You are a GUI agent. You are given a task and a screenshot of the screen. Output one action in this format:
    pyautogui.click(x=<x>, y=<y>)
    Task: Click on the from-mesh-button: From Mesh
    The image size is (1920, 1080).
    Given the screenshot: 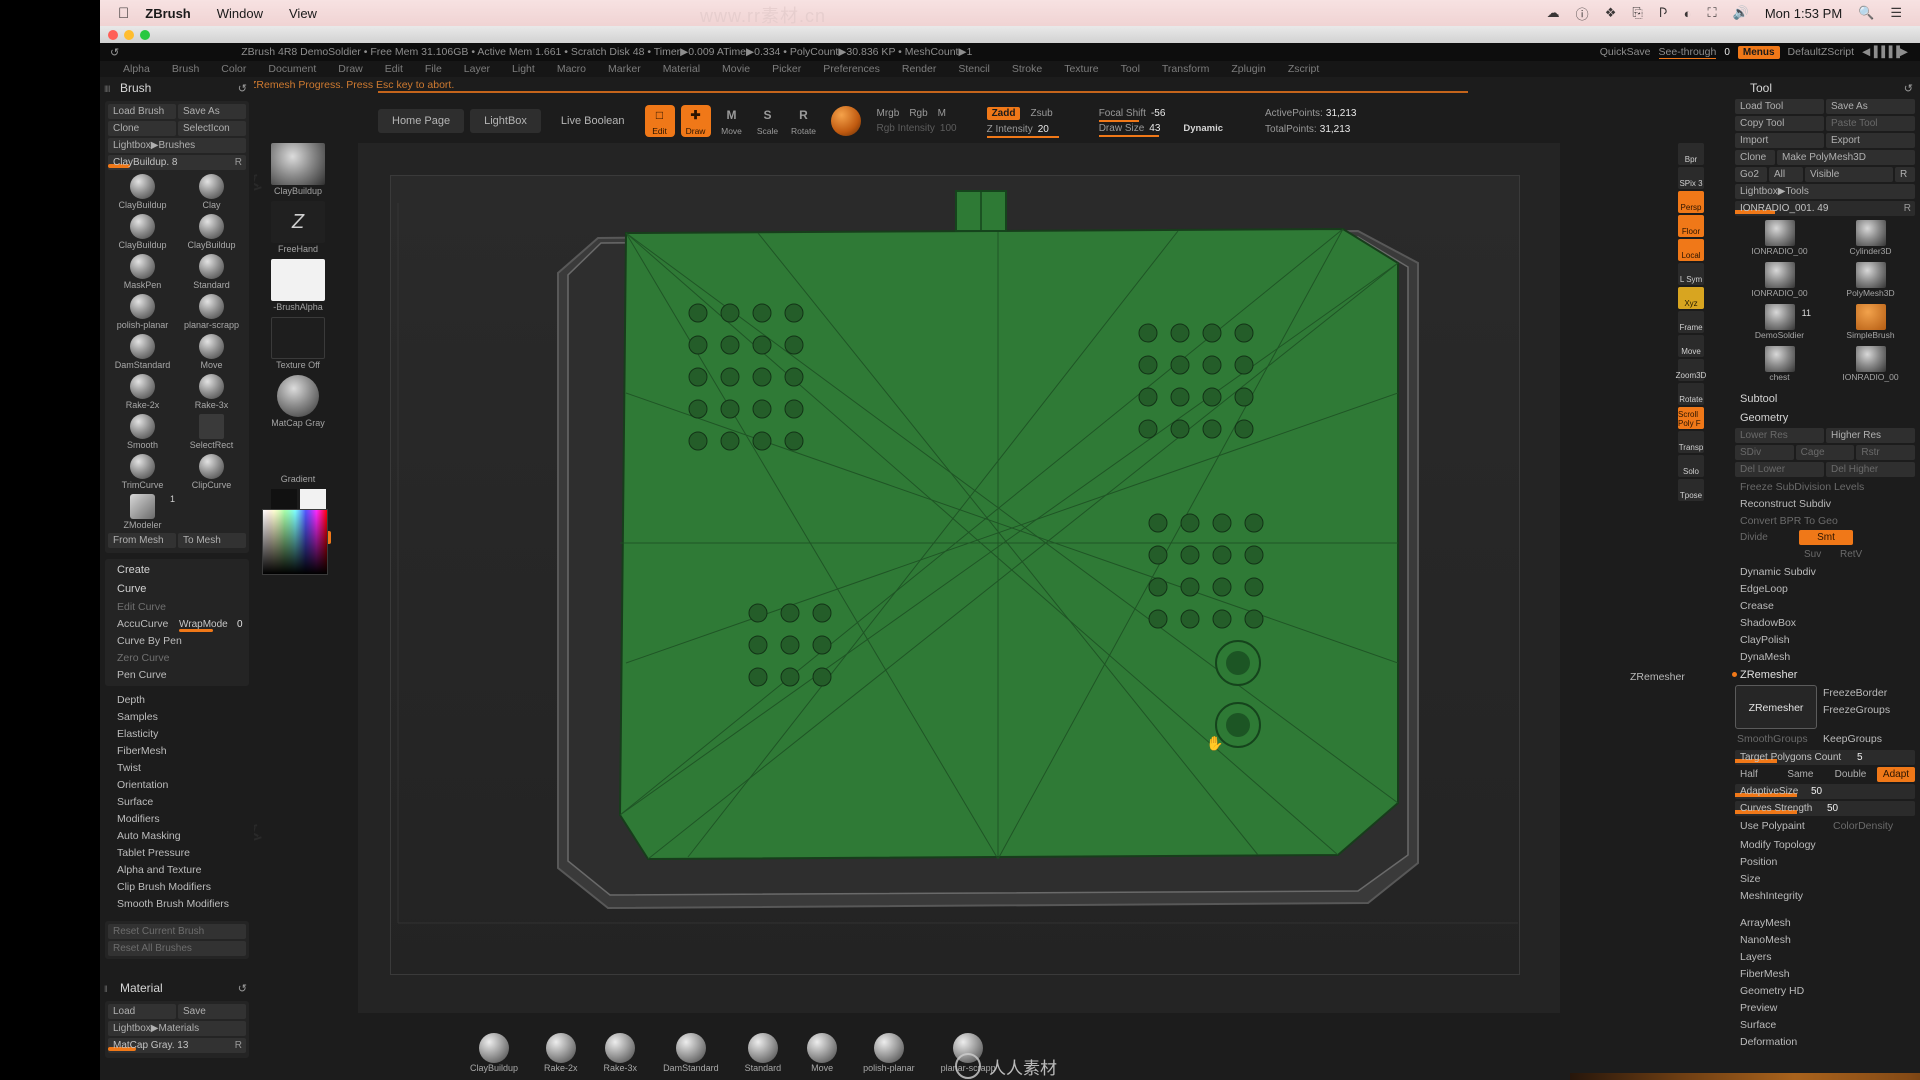 What is the action you would take?
    pyautogui.click(x=142, y=540)
    